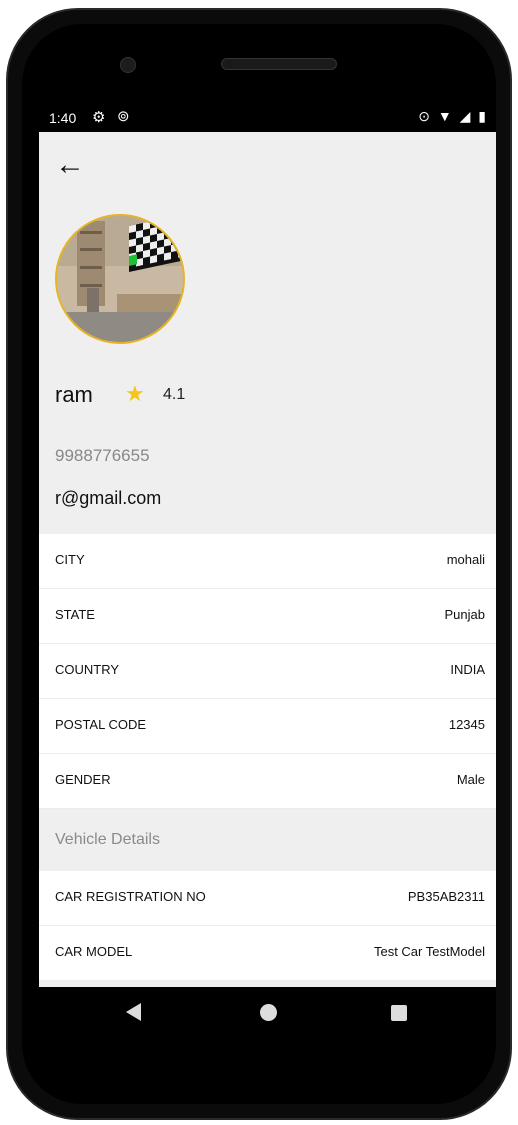 The image size is (518, 1125). I want to click on detail-value: INDIA, so click(467, 669).